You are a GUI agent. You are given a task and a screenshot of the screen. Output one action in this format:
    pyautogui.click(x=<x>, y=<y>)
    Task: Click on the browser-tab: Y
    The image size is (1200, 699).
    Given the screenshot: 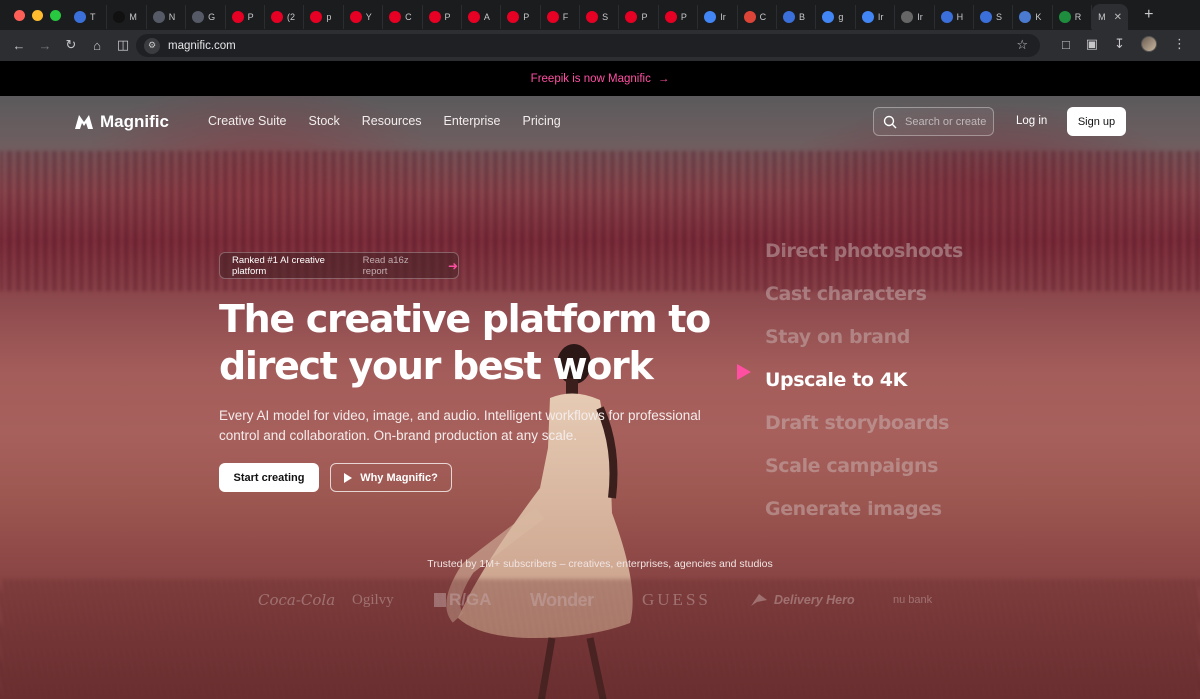 What is the action you would take?
    pyautogui.click(x=364, y=17)
    